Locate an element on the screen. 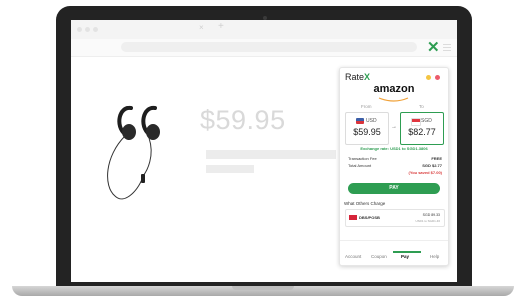 Image resolution: width=526 pixels, height=306 pixels. placeholder-text-bar-short is located at coordinates (230, 169).